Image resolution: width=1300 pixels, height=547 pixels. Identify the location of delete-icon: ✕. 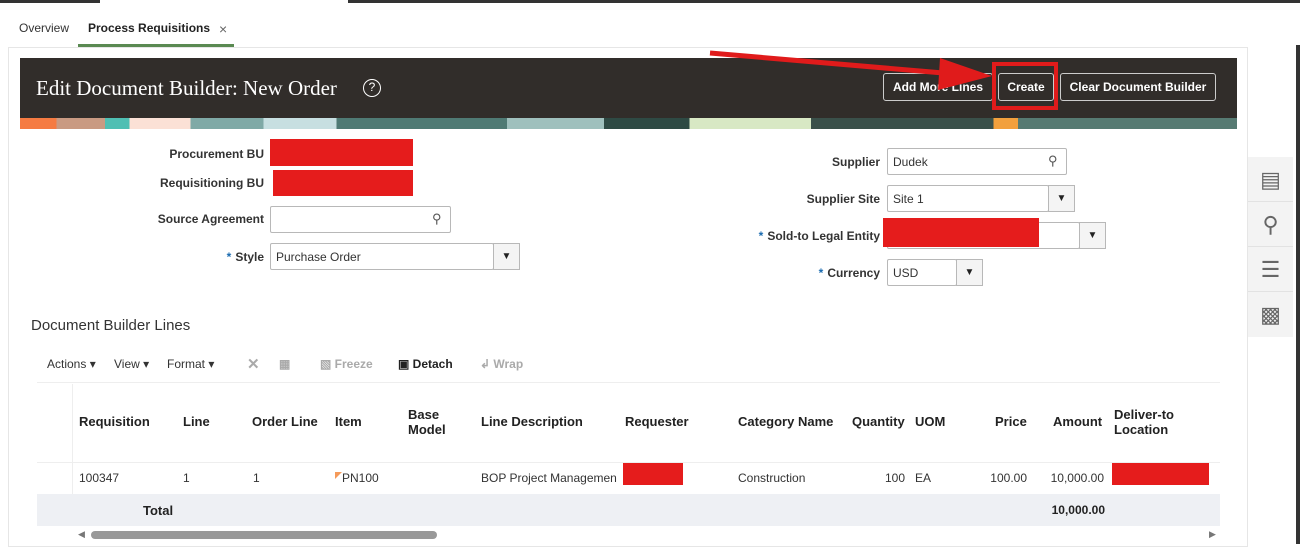
(253, 364).